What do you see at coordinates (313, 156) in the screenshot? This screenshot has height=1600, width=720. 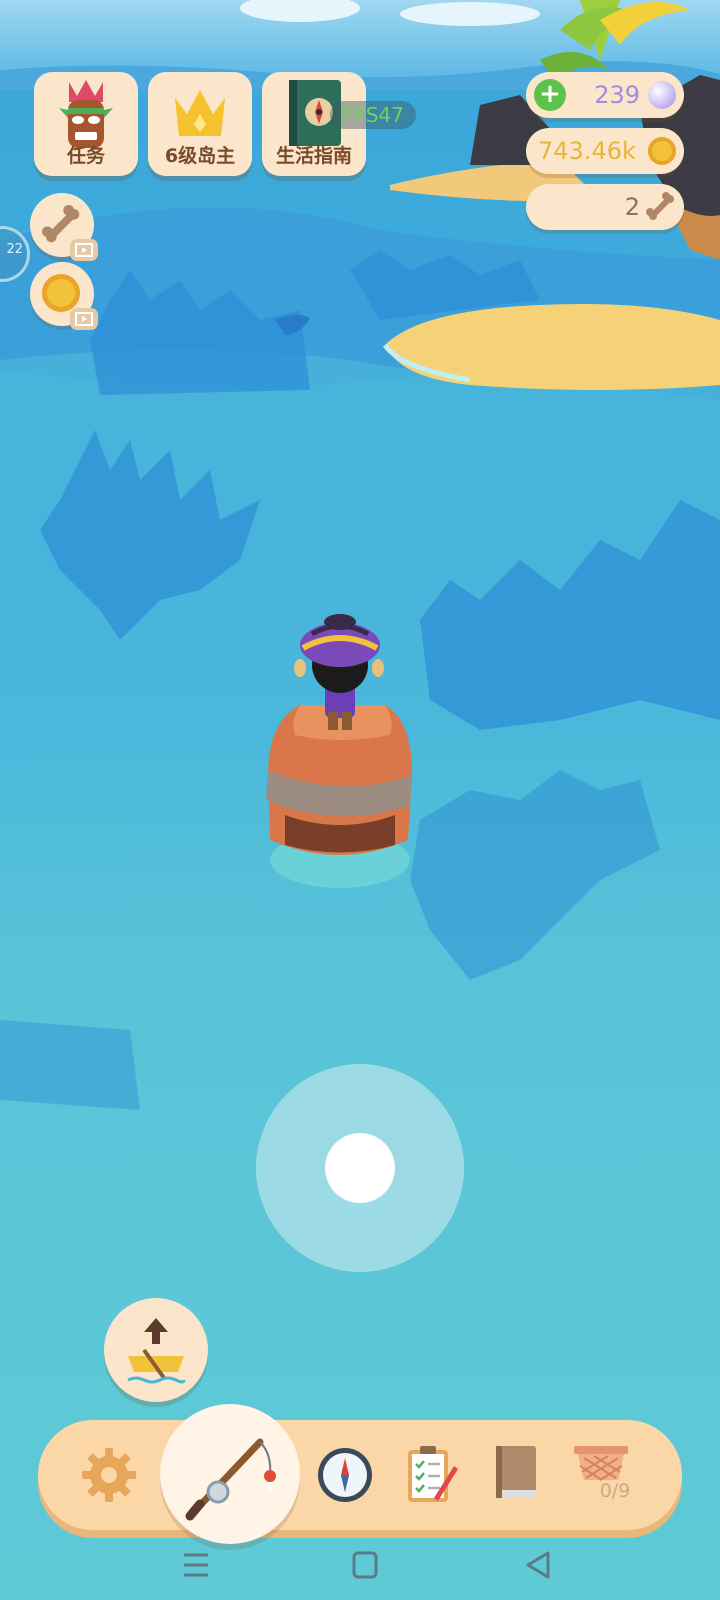 I see `guide-label: 生活指南` at bounding box center [313, 156].